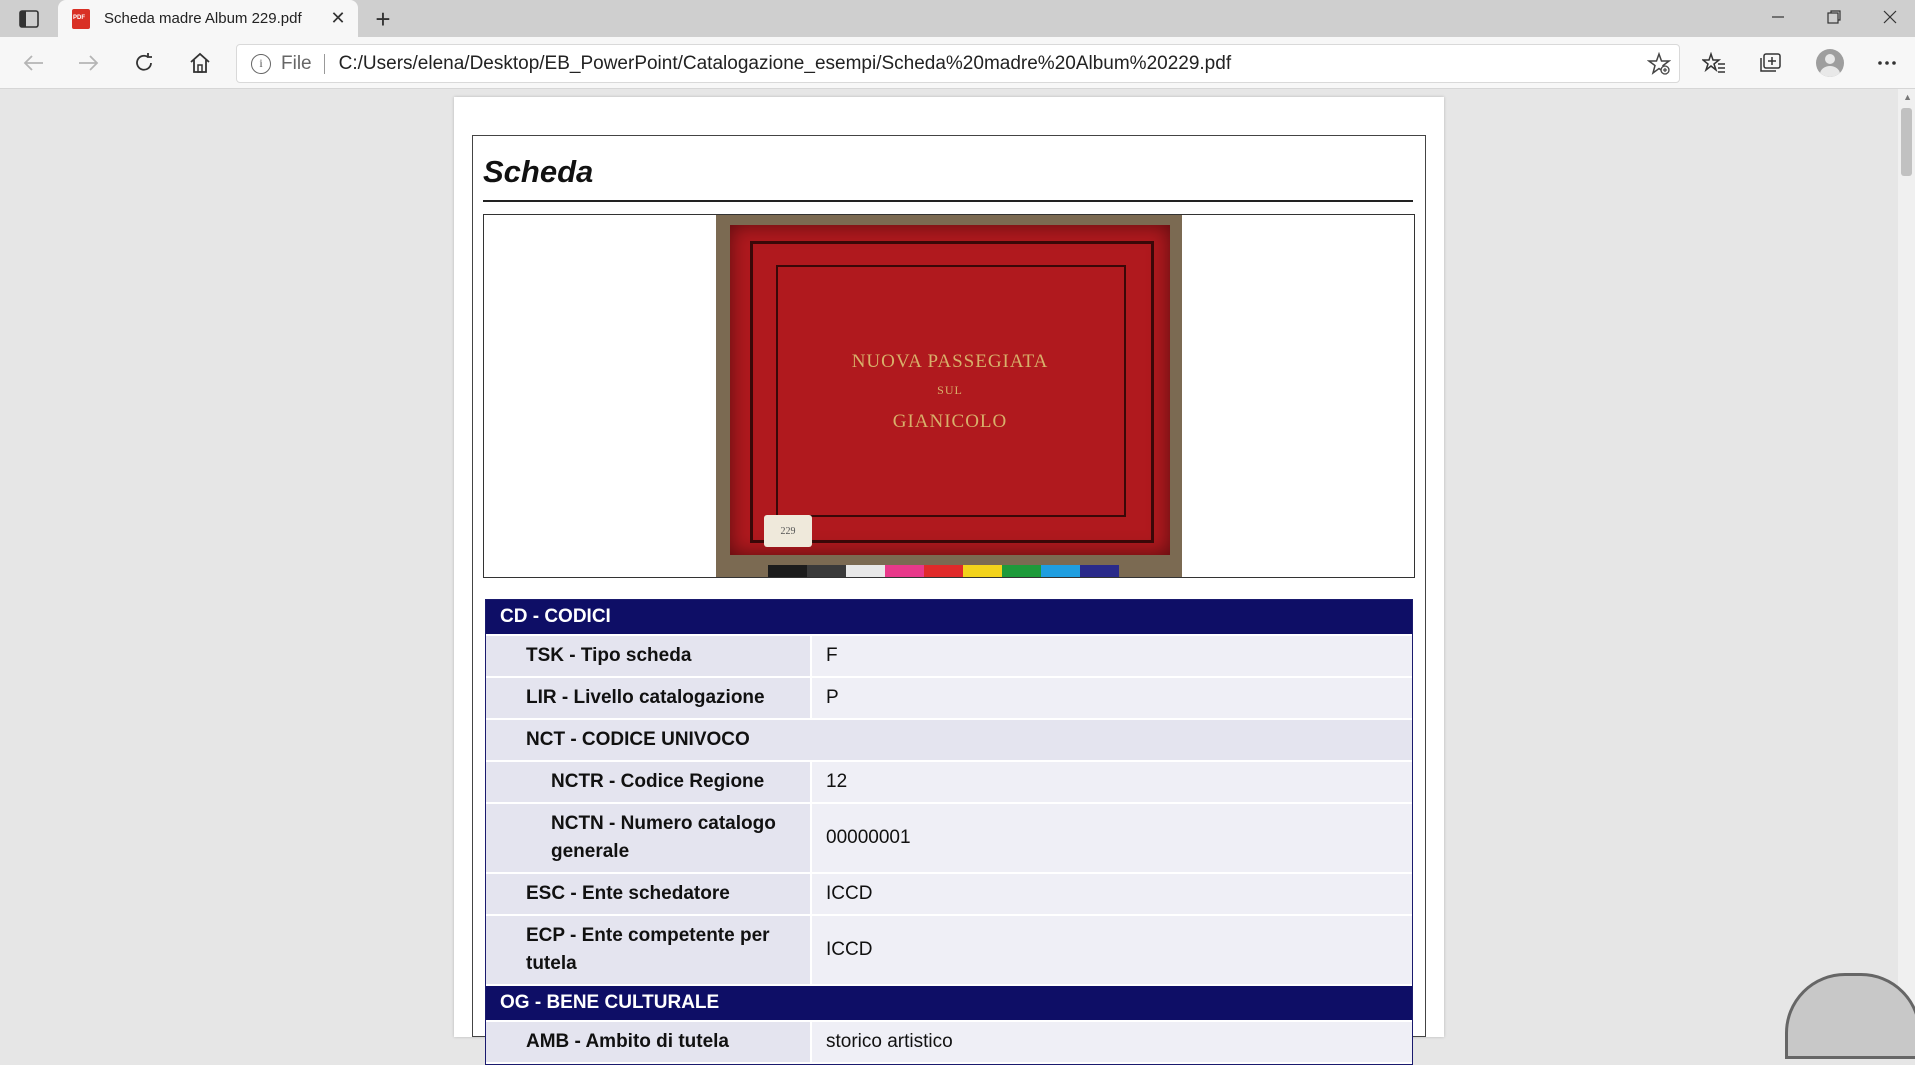 Image resolution: width=1915 pixels, height=1065 pixels. I want to click on field-label: ECP - Ente competente per tutela, so click(648, 950).